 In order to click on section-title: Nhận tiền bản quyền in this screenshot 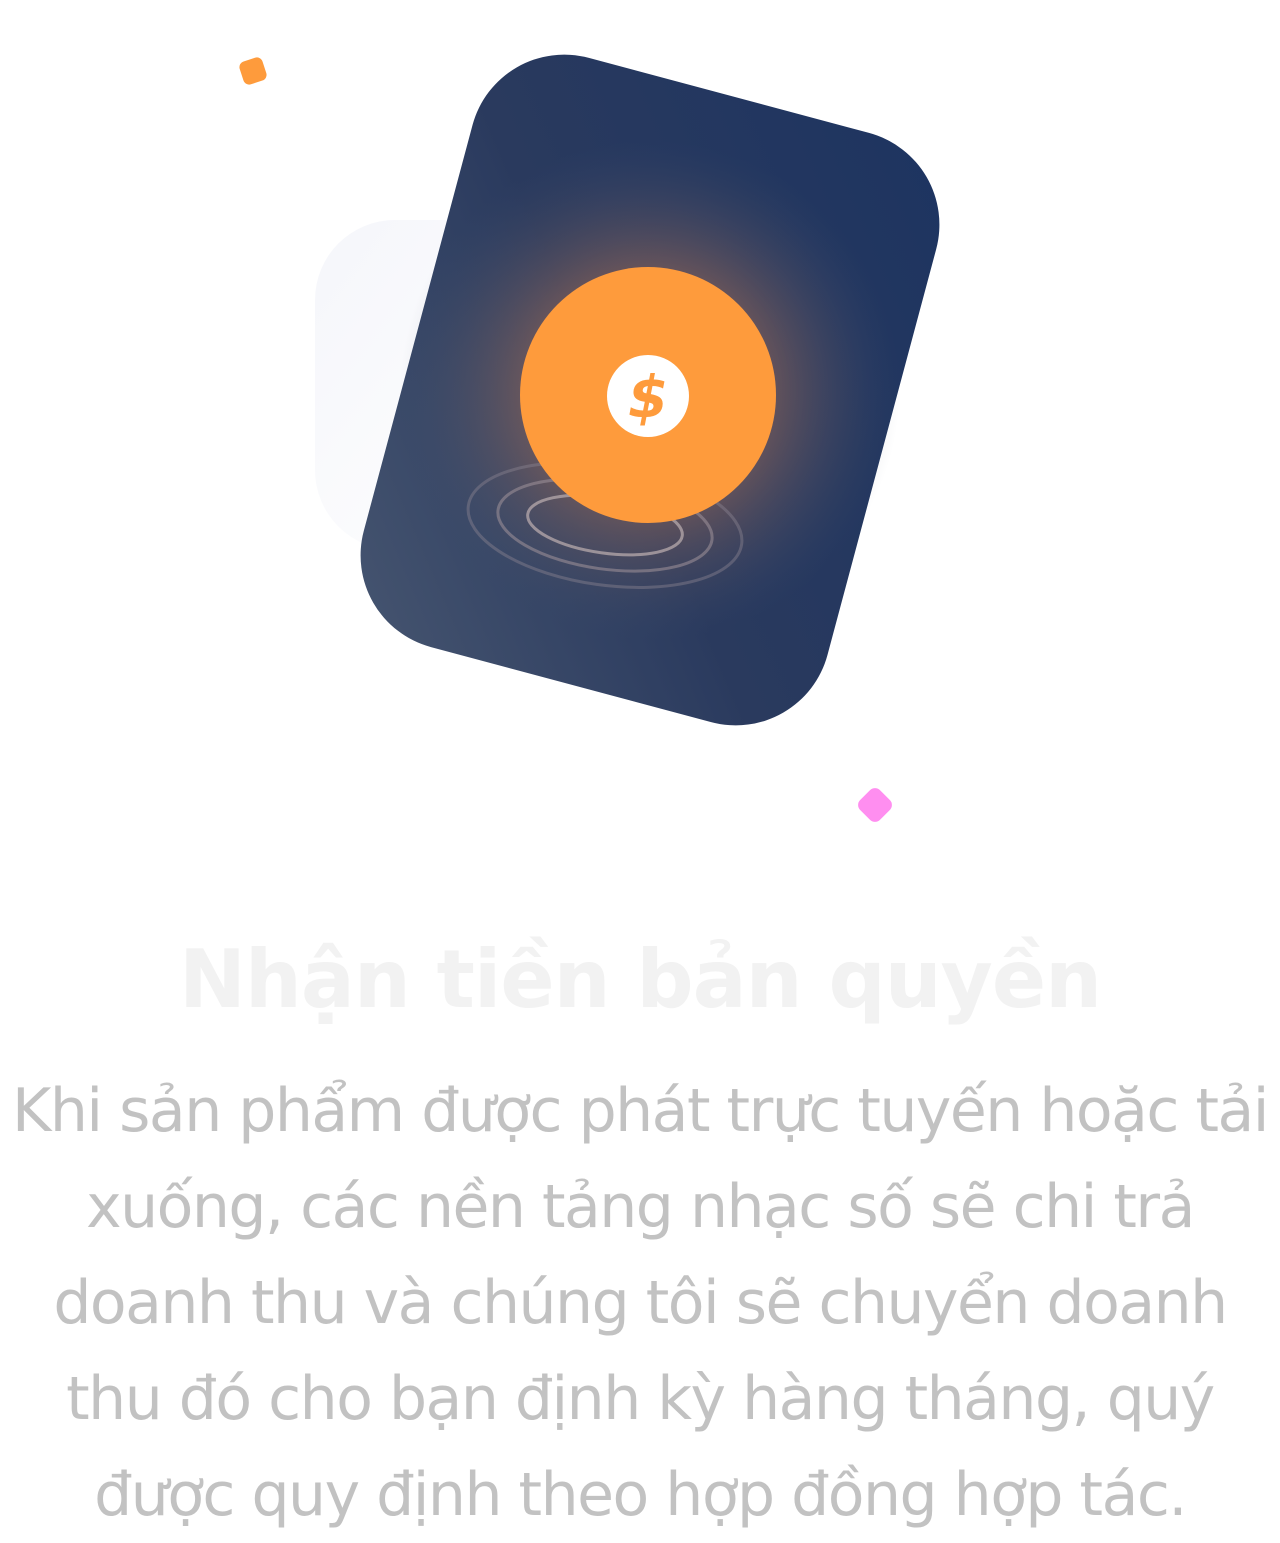, I will do `click(640, 979)`.